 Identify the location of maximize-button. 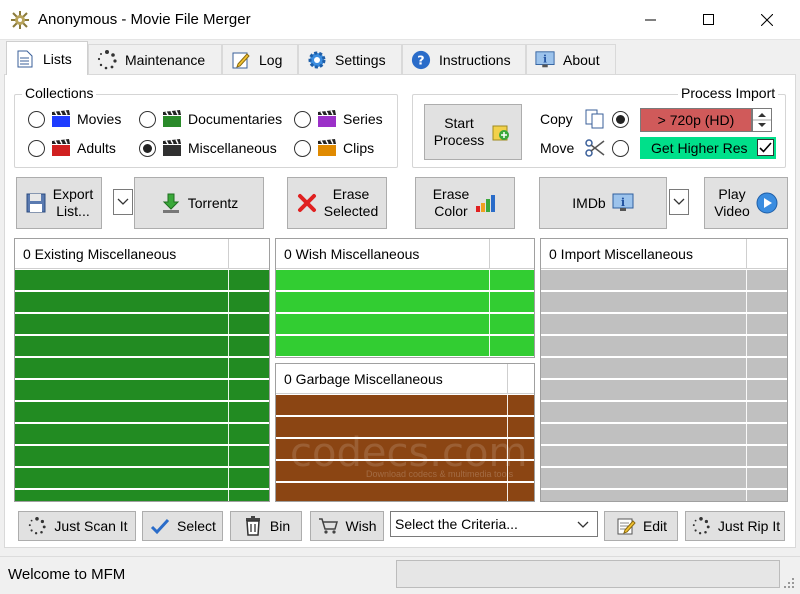
(709, 20).